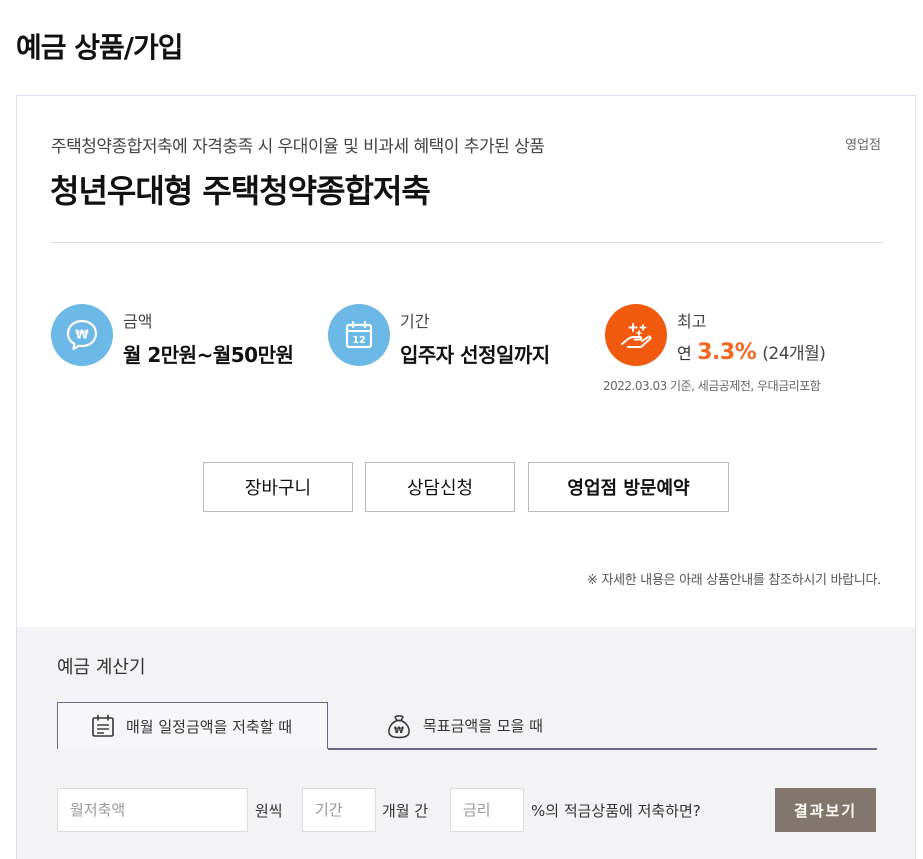 The height and width of the screenshot is (859, 923). Describe the element at coordinates (415, 321) in the screenshot. I see `period-label: 기간` at that location.